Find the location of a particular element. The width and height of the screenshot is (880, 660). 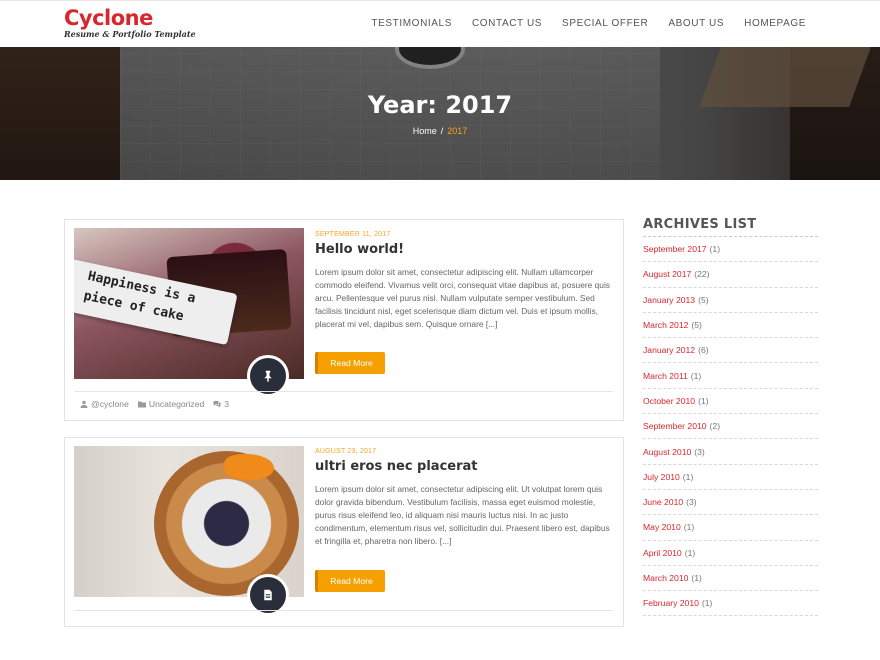

archive-link: January 2013 is located at coordinates (669, 300).